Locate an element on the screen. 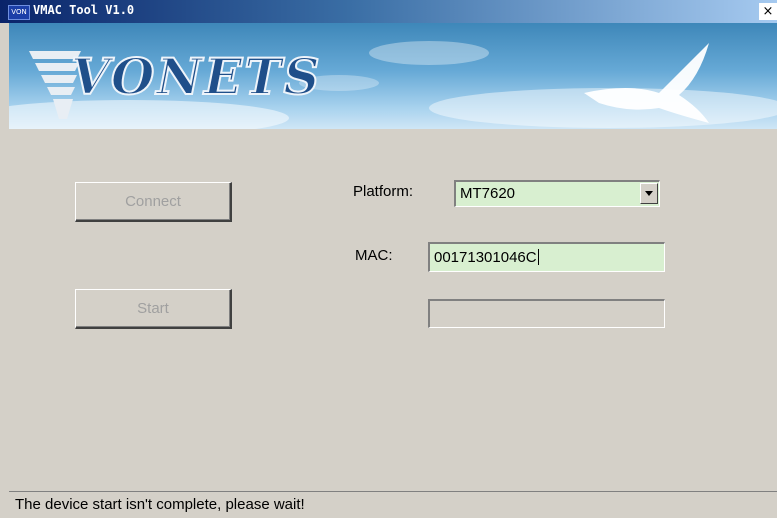 This screenshot has height=518, width=777. mac-input: 00171301046C is located at coordinates (546, 257).